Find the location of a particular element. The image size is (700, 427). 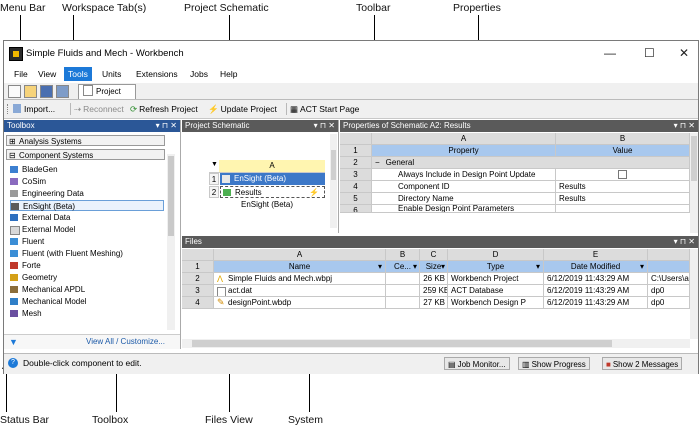

row-number: 3 is located at coordinates (356, 175).